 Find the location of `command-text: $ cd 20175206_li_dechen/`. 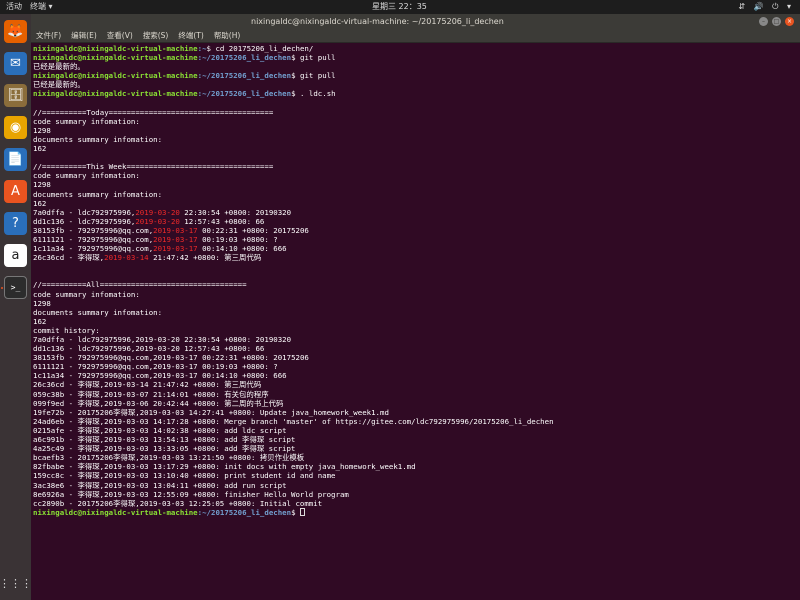

command-text: $ cd 20175206_li_dechen/ is located at coordinates (260, 48).